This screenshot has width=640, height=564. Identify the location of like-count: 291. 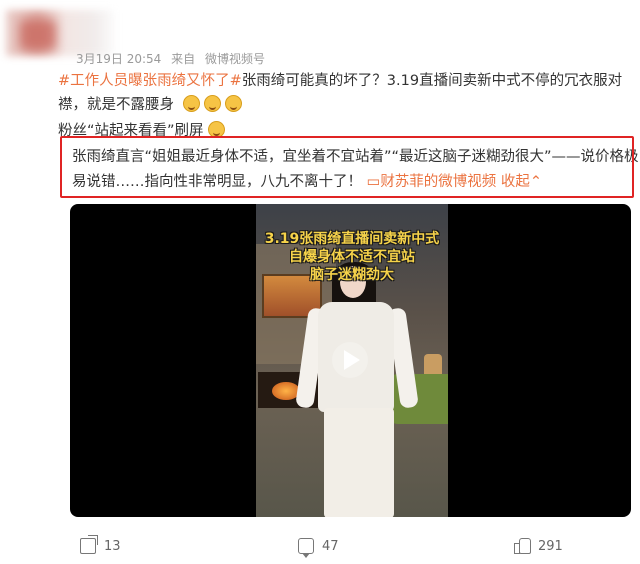
(550, 546).